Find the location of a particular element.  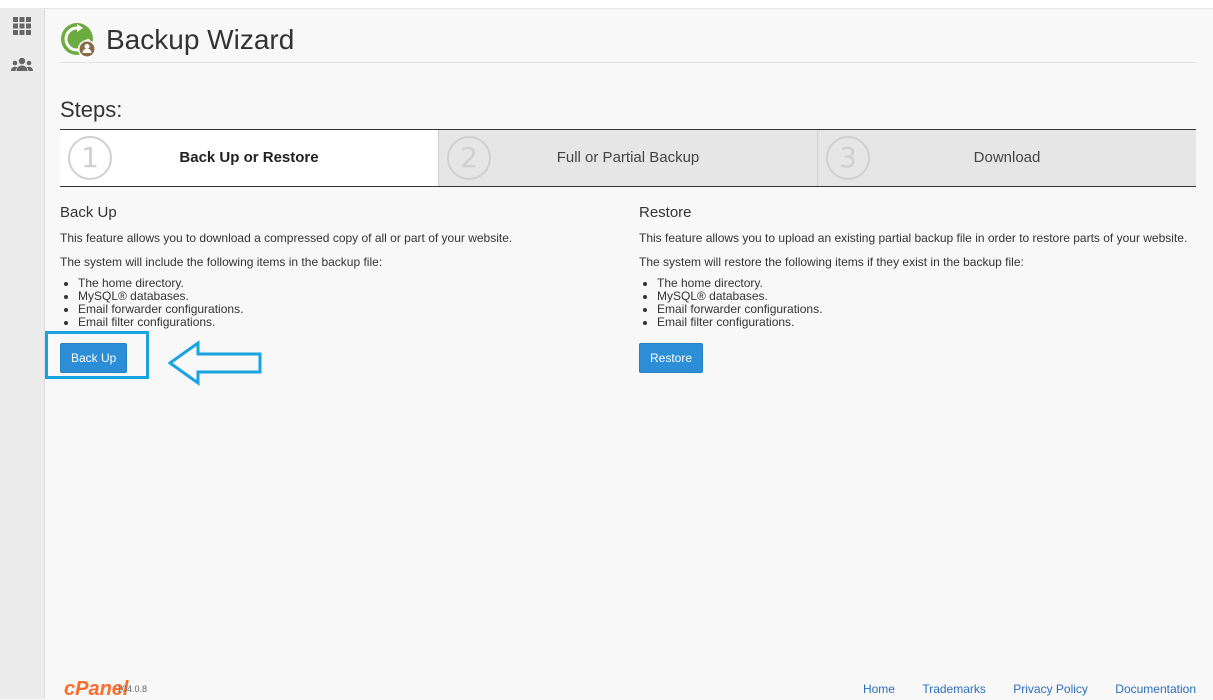

highlight-box is located at coordinates (97, 355).